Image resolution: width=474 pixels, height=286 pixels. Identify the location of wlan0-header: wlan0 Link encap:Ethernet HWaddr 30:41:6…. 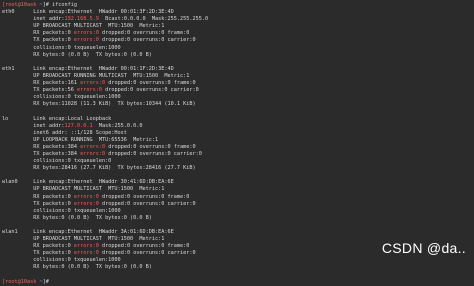
(88, 182).